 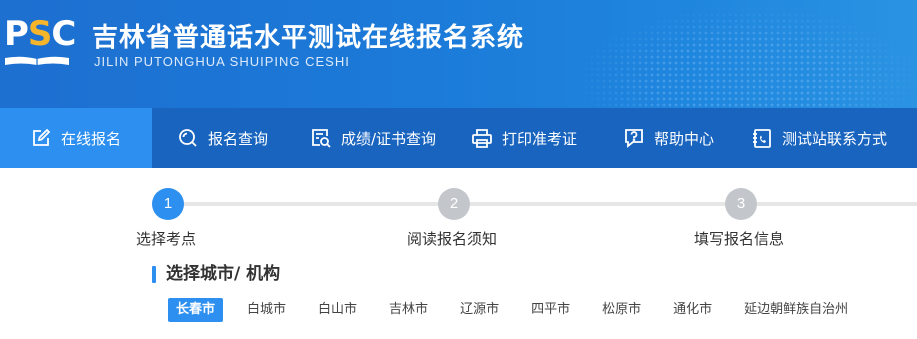 What do you see at coordinates (389, 138) in the screenshot?
I see `nav-item-label: 成绩/证书查询` at bounding box center [389, 138].